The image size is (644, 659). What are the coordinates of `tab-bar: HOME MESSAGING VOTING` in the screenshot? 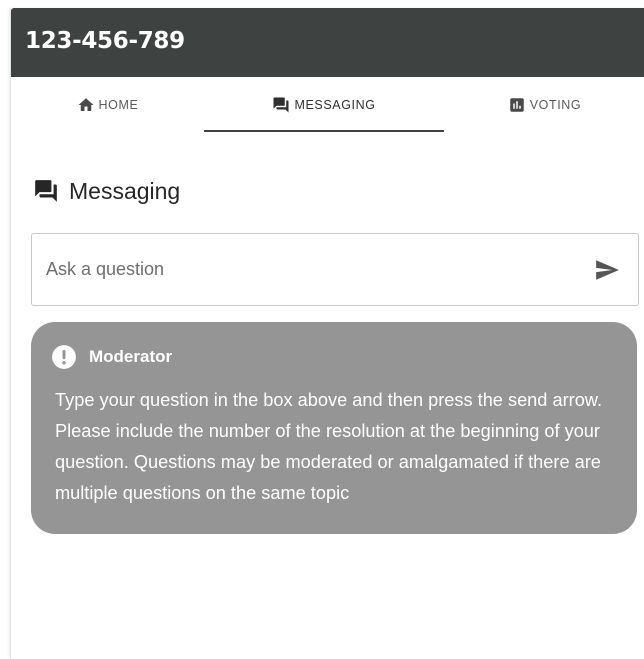 It's located at (327, 105).